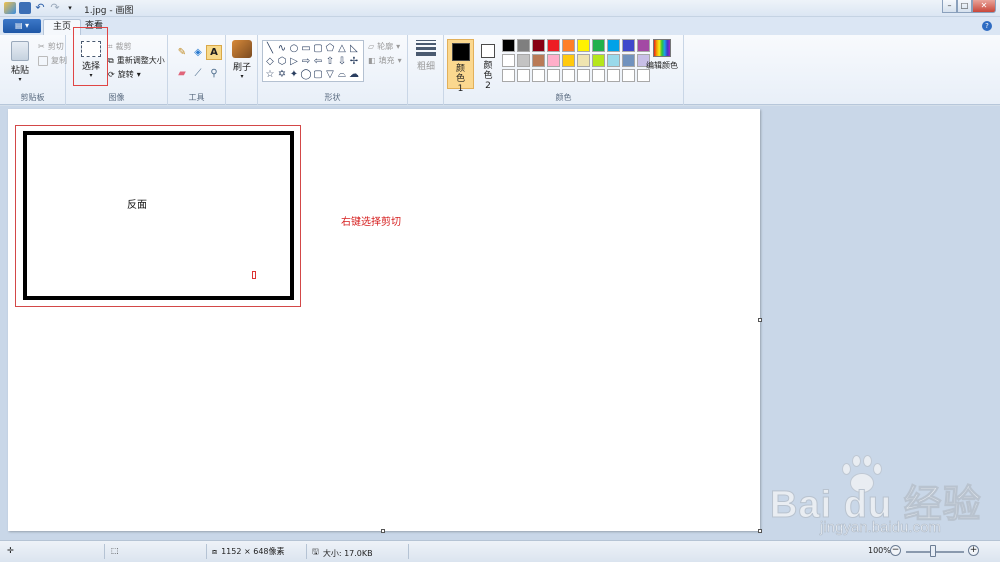 Image resolution: width=1000 pixels, height=562 pixels. What do you see at coordinates (70, 8) in the screenshot?
I see `customize-qat-icon: ▾` at bounding box center [70, 8].